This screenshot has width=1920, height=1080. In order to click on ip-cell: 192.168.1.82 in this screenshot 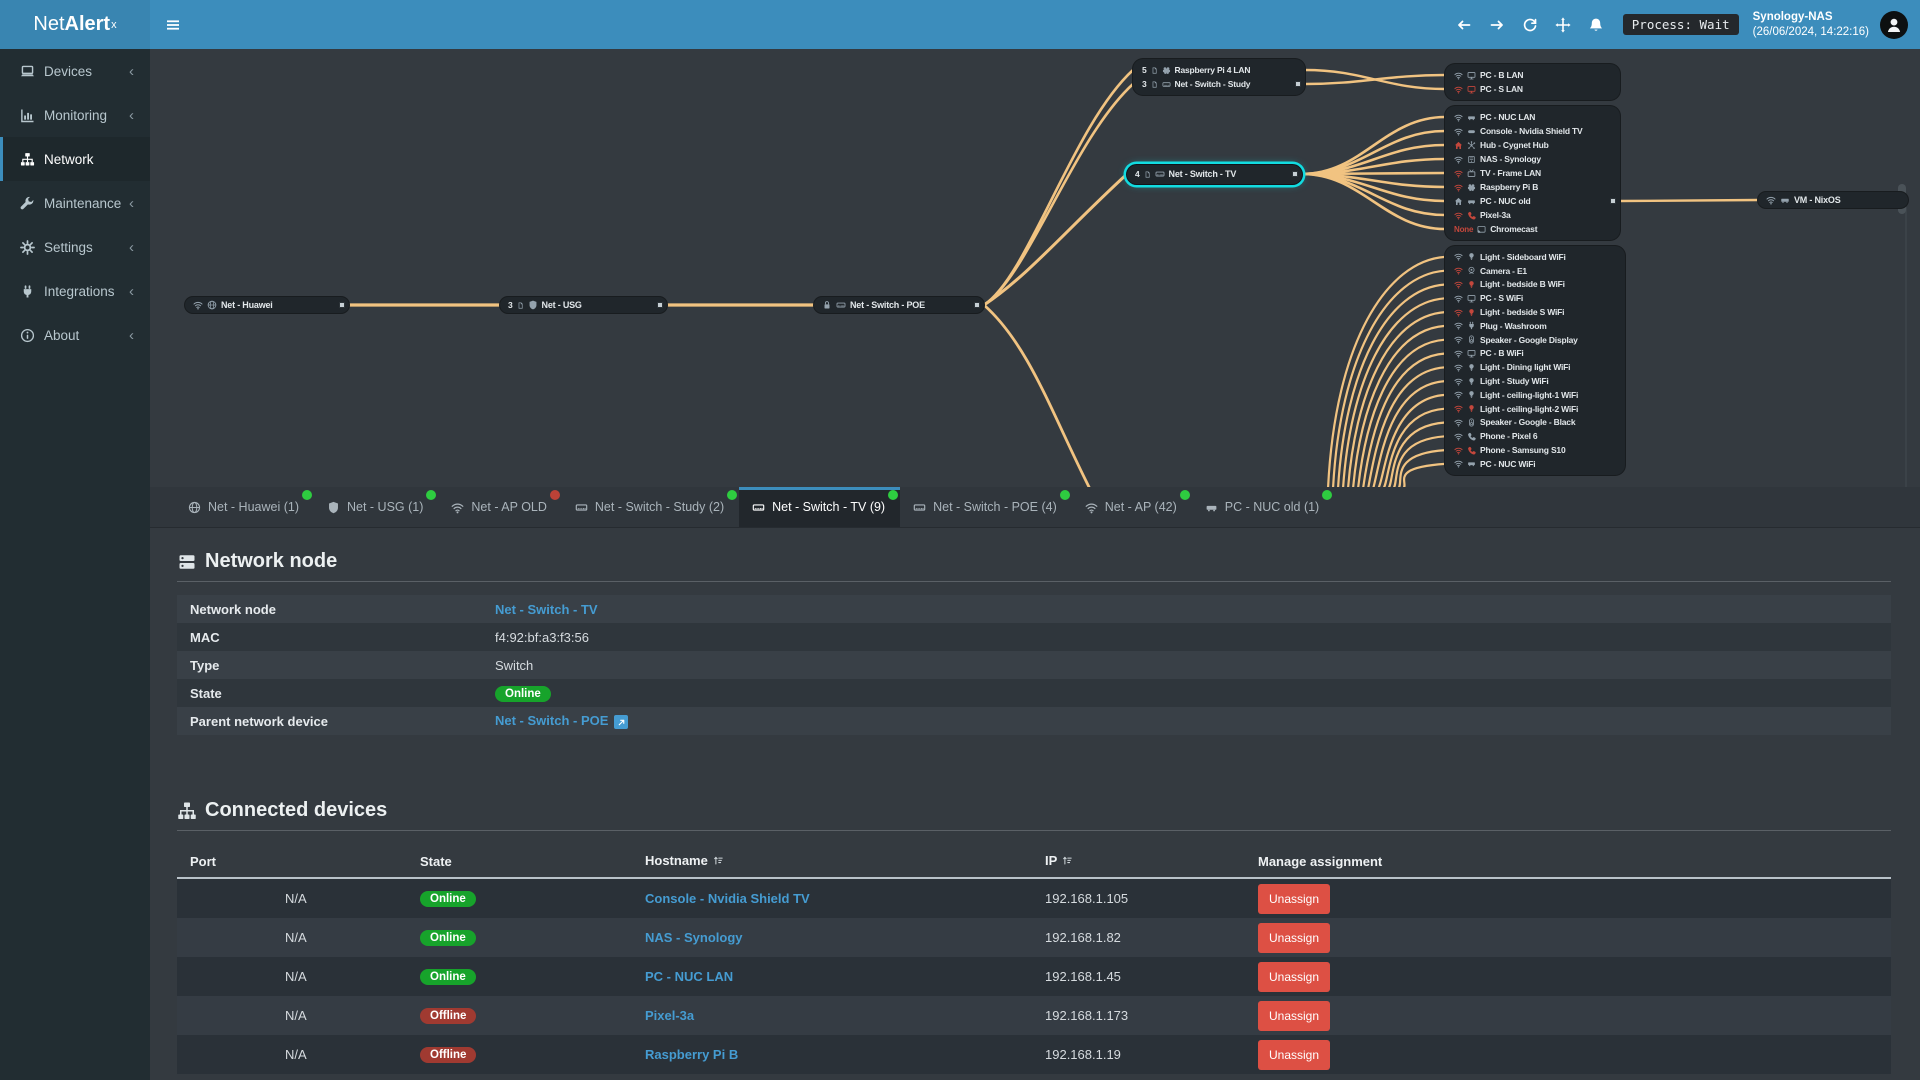, I will do `click(1083, 937)`.